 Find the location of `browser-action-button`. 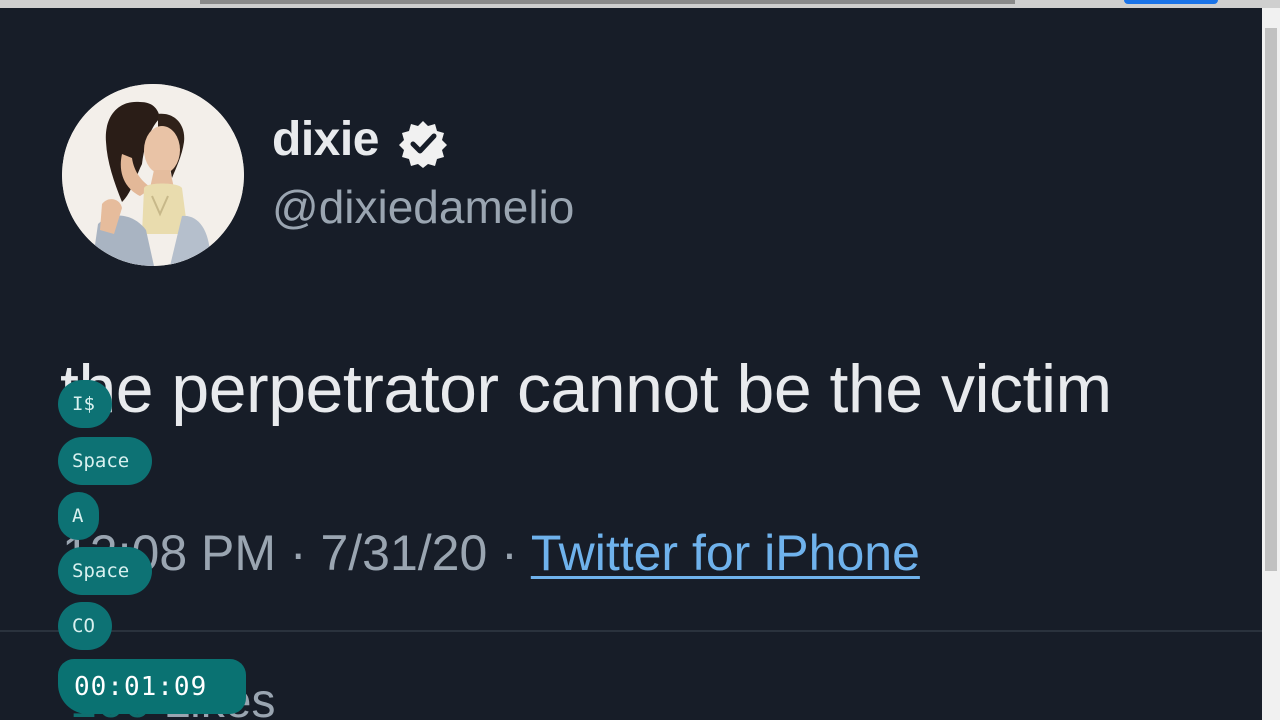

browser-action-button is located at coordinates (1171, 2).